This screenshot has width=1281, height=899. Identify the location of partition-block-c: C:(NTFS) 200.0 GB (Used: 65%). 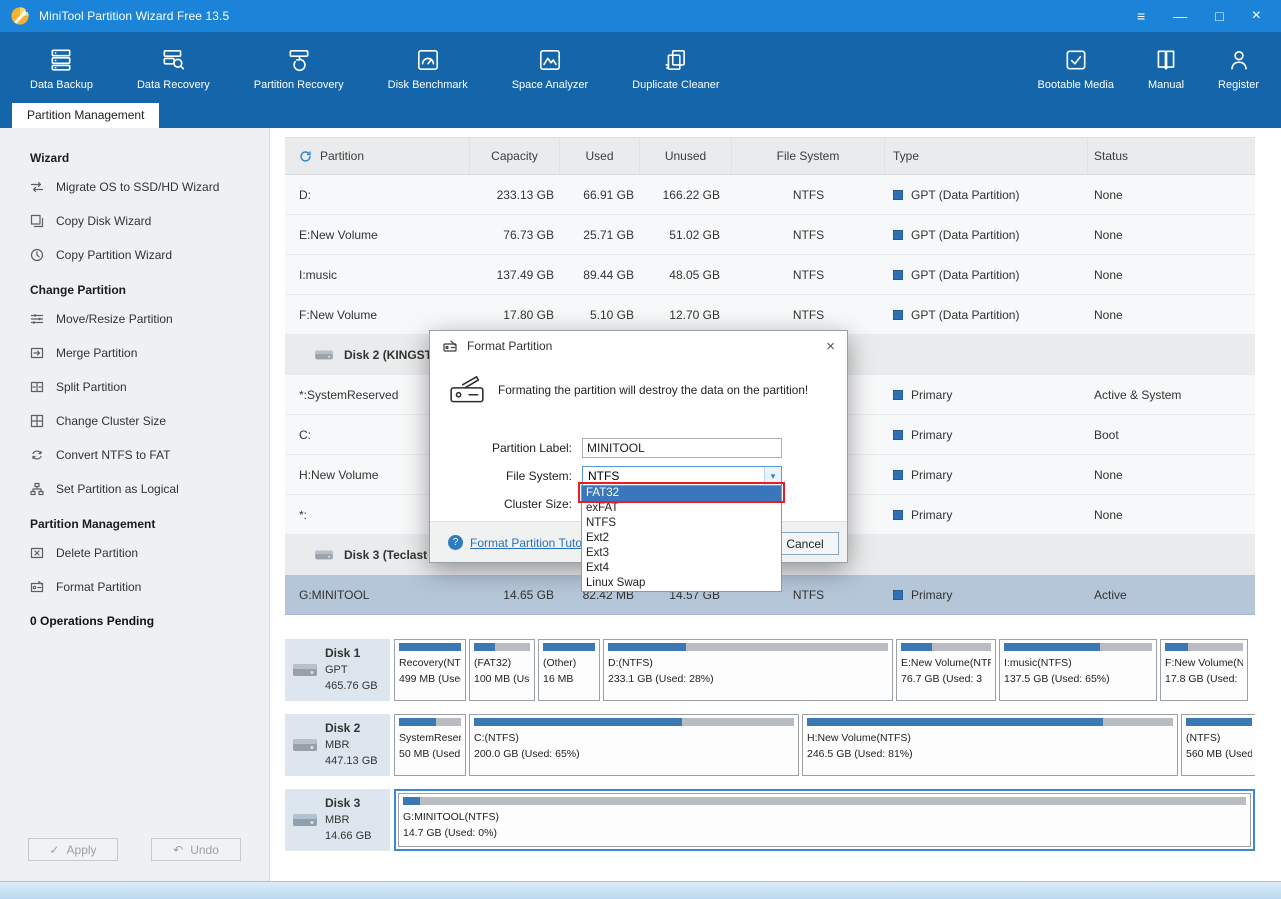
(634, 745).